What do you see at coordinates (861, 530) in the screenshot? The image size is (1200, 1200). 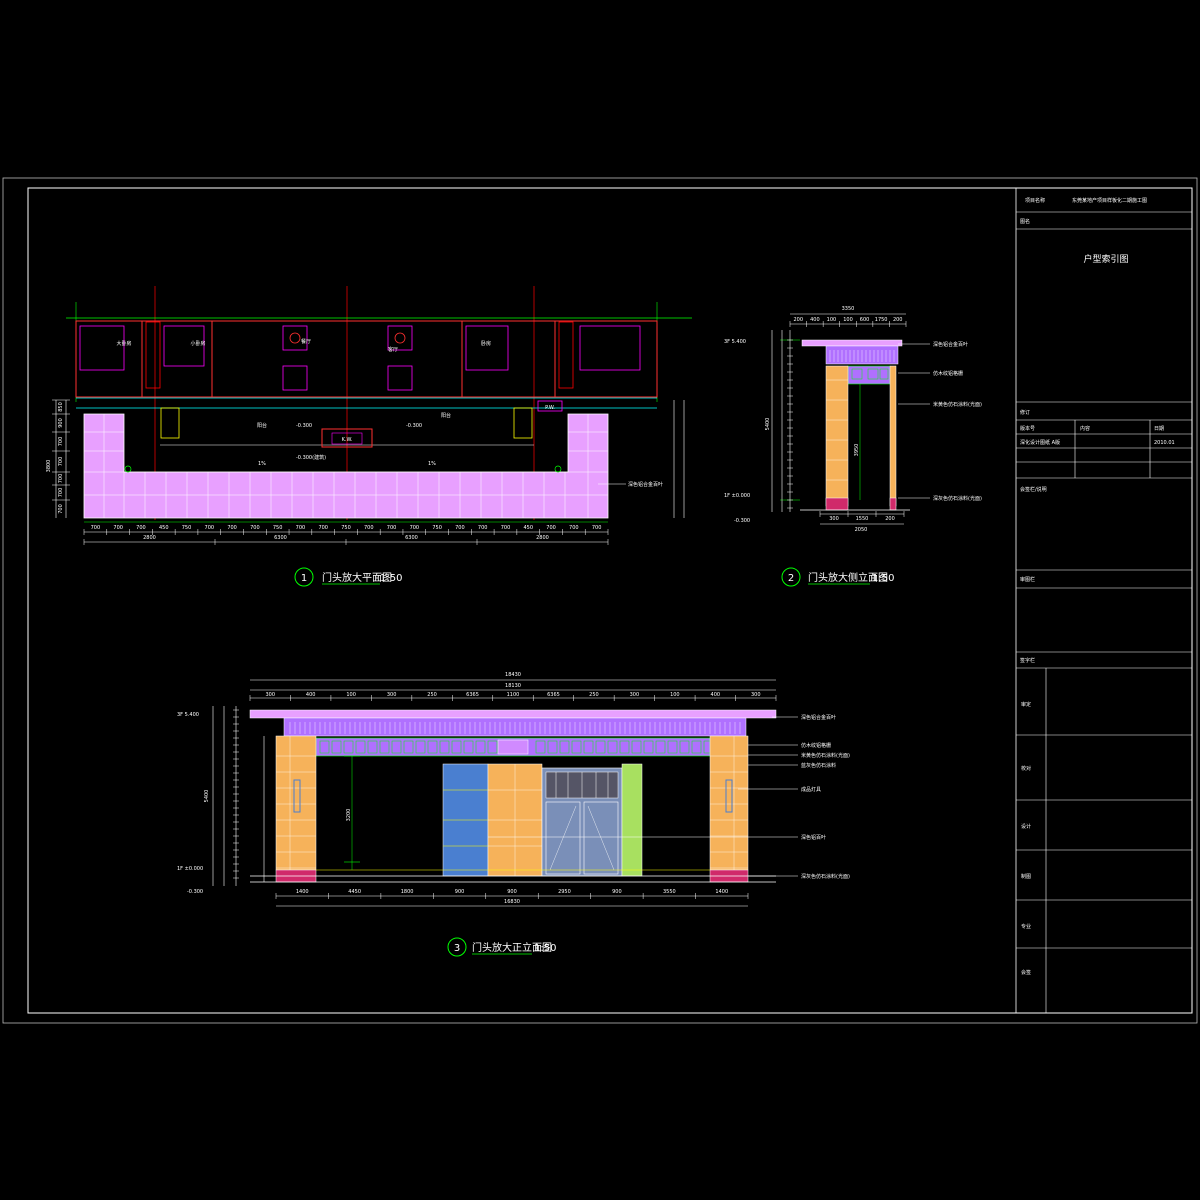 I see `side-bottom-total: 2050` at bounding box center [861, 530].